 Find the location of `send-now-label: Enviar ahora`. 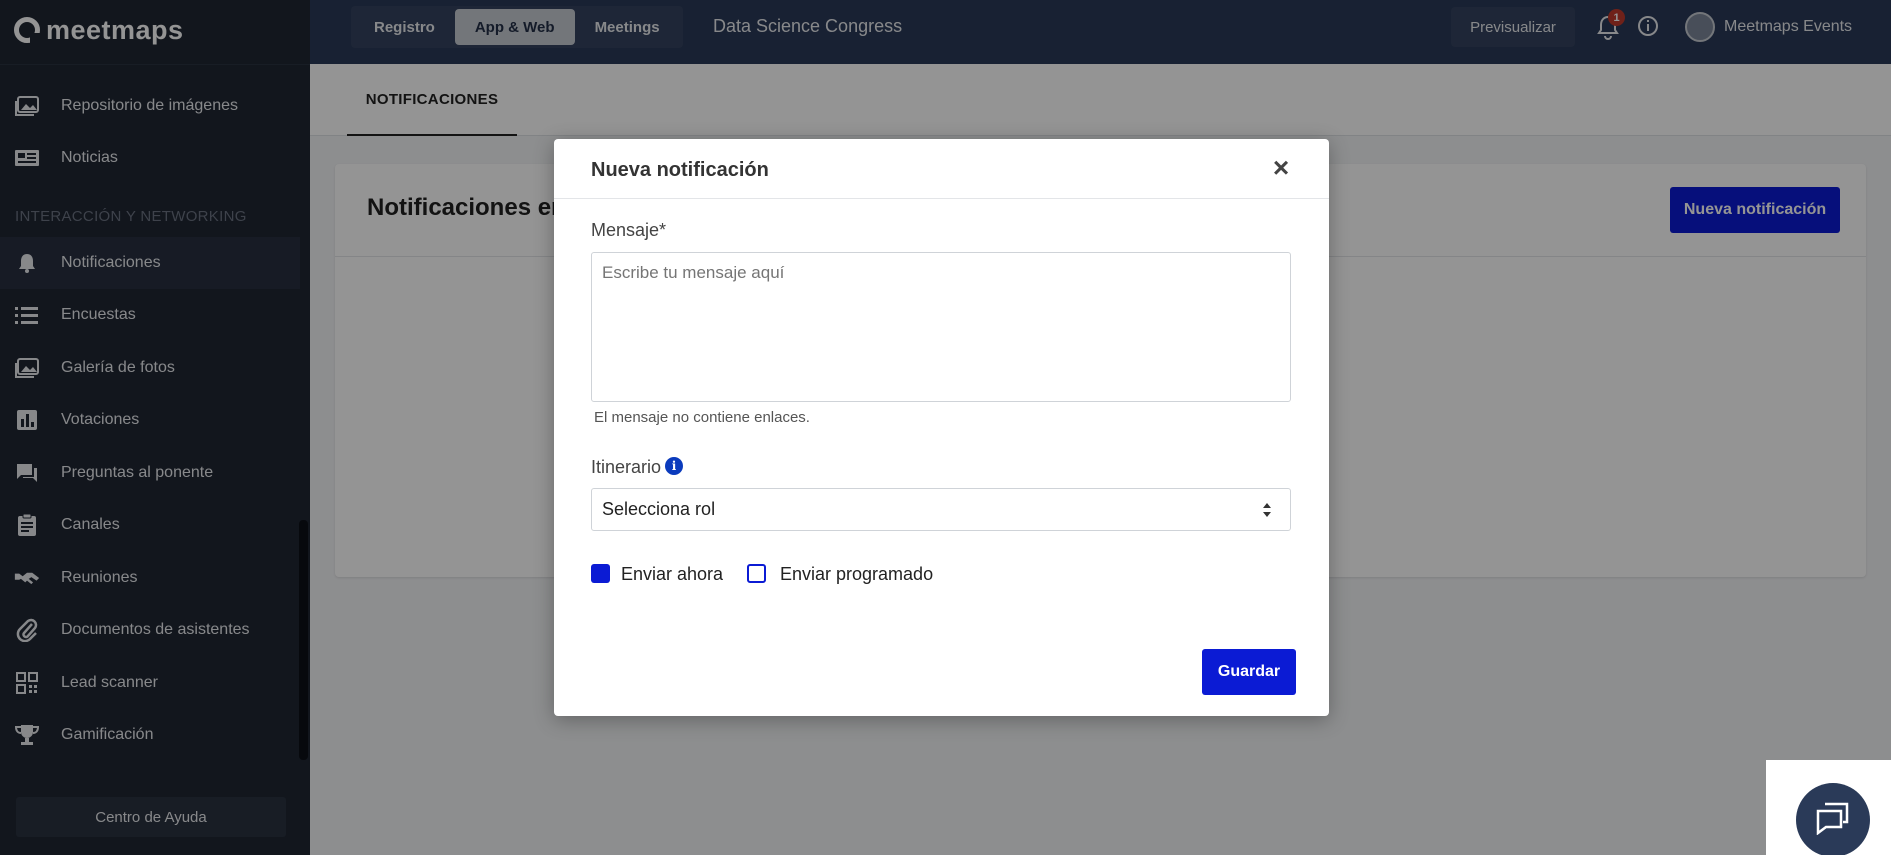

send-now-label: Enviar ahora is located at coordinates (672, 574).